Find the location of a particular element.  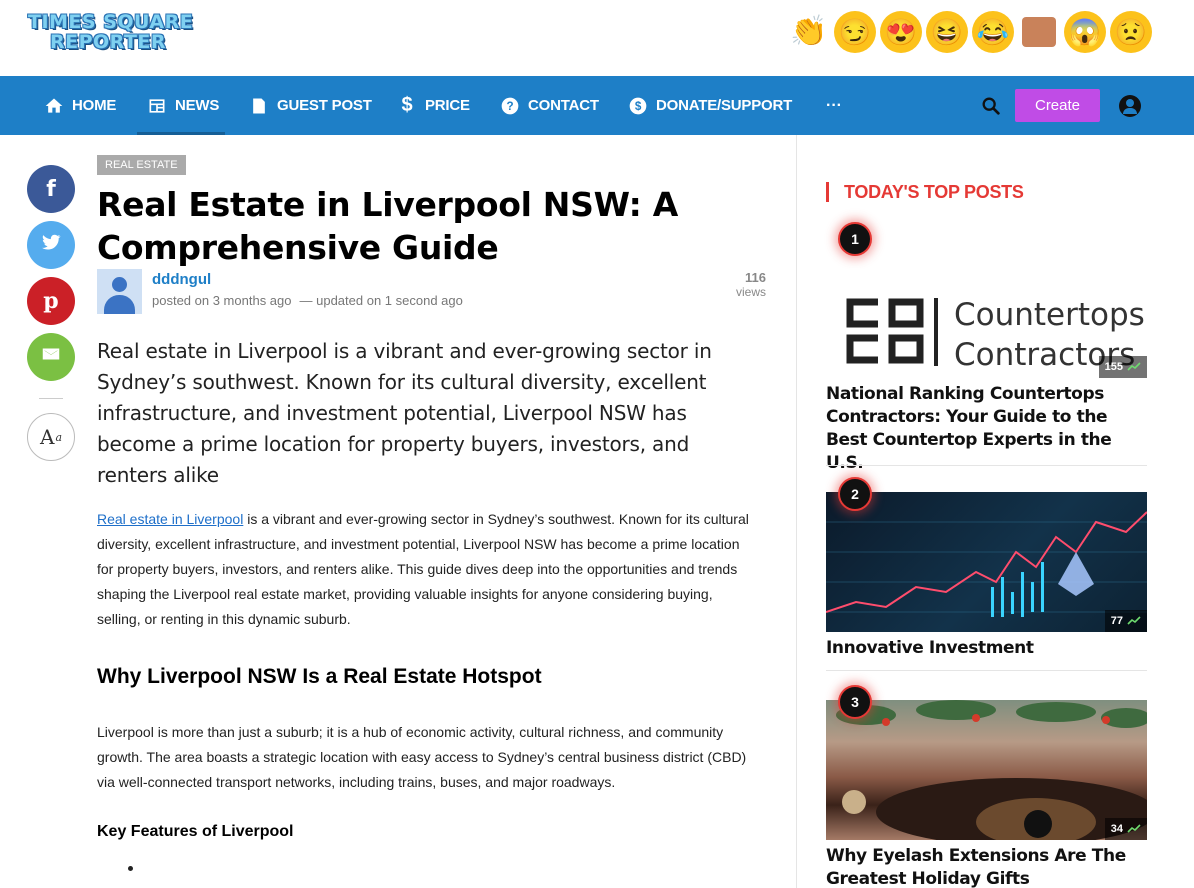

nav-price-label: PRICE is located at coordinates (447, 105).